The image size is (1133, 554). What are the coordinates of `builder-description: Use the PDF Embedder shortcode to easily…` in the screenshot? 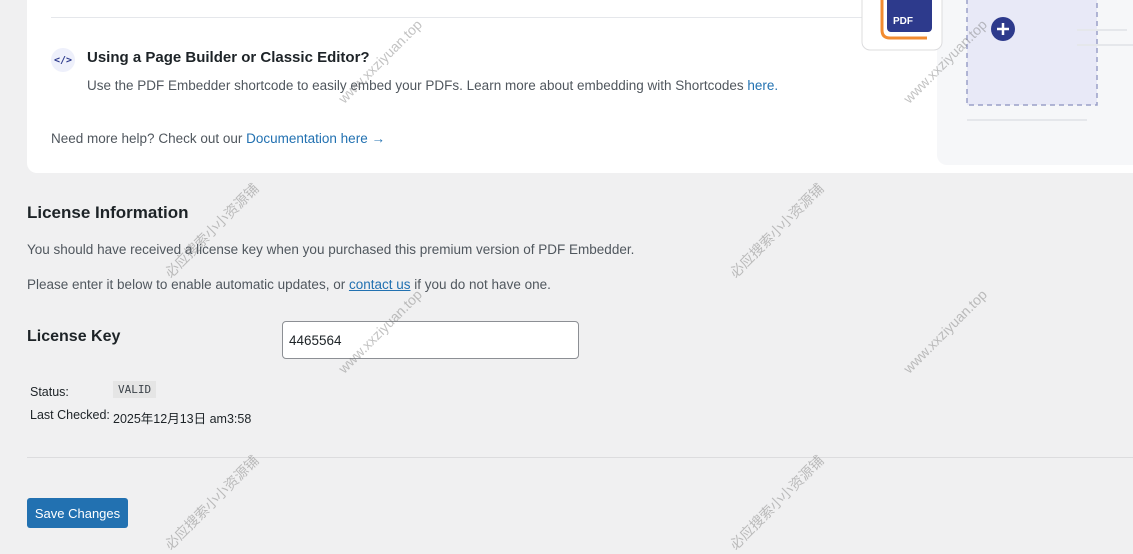 It's located at (432, 85).